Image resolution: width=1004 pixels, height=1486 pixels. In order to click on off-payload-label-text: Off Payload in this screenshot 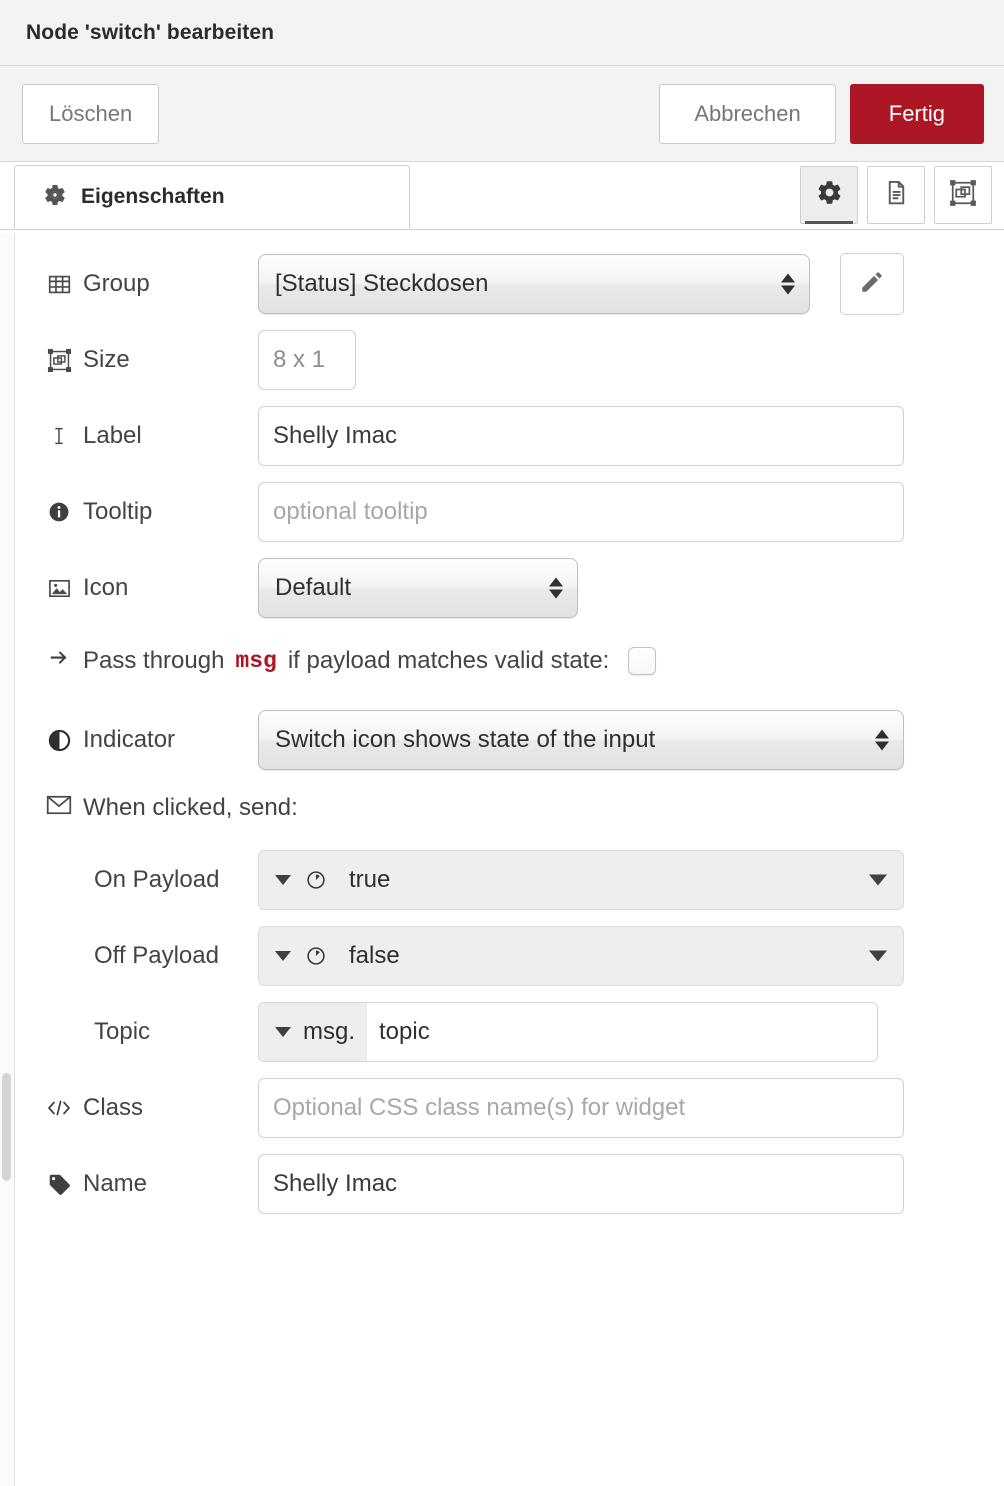, I will do `click(156, 955)`.